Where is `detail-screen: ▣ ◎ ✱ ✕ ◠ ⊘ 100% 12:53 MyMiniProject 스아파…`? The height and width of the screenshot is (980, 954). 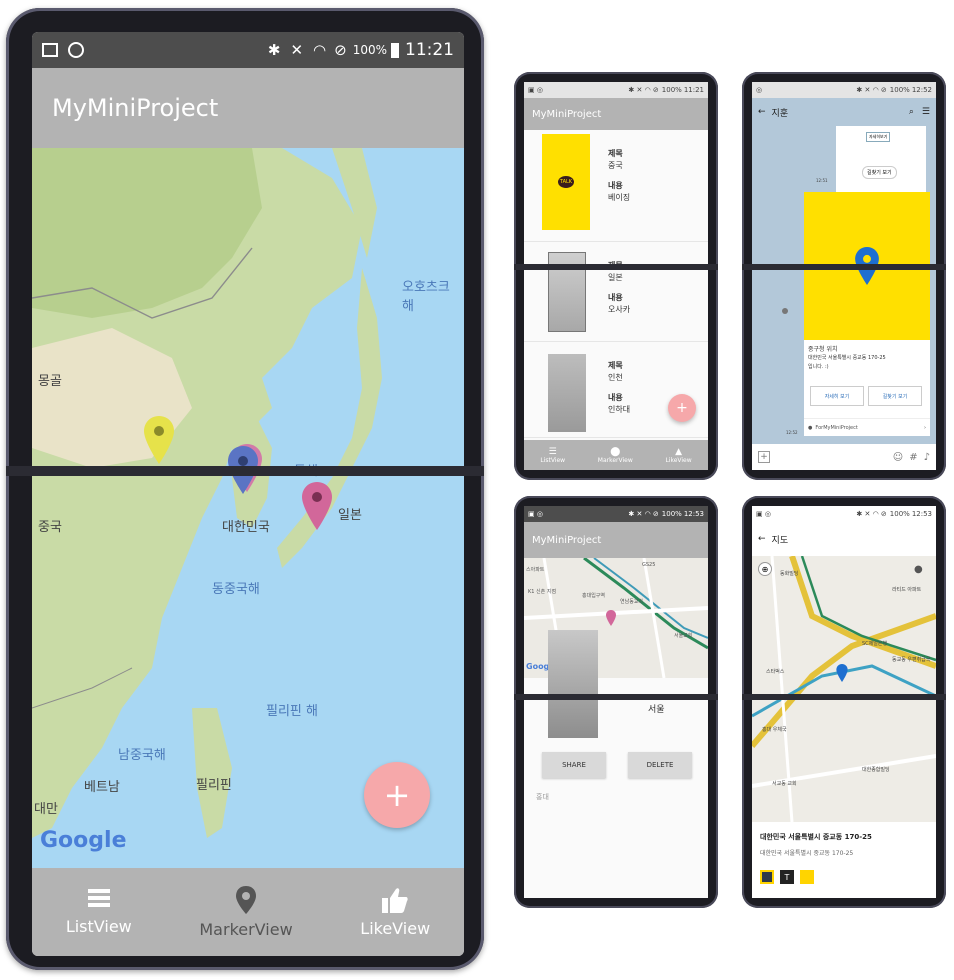 detail-screen: ▣ ◎ ✱ ✕ ◠ ⊘ 100% 12:53 MyMiniProject 스아파… is located at coordinates (616, 702).